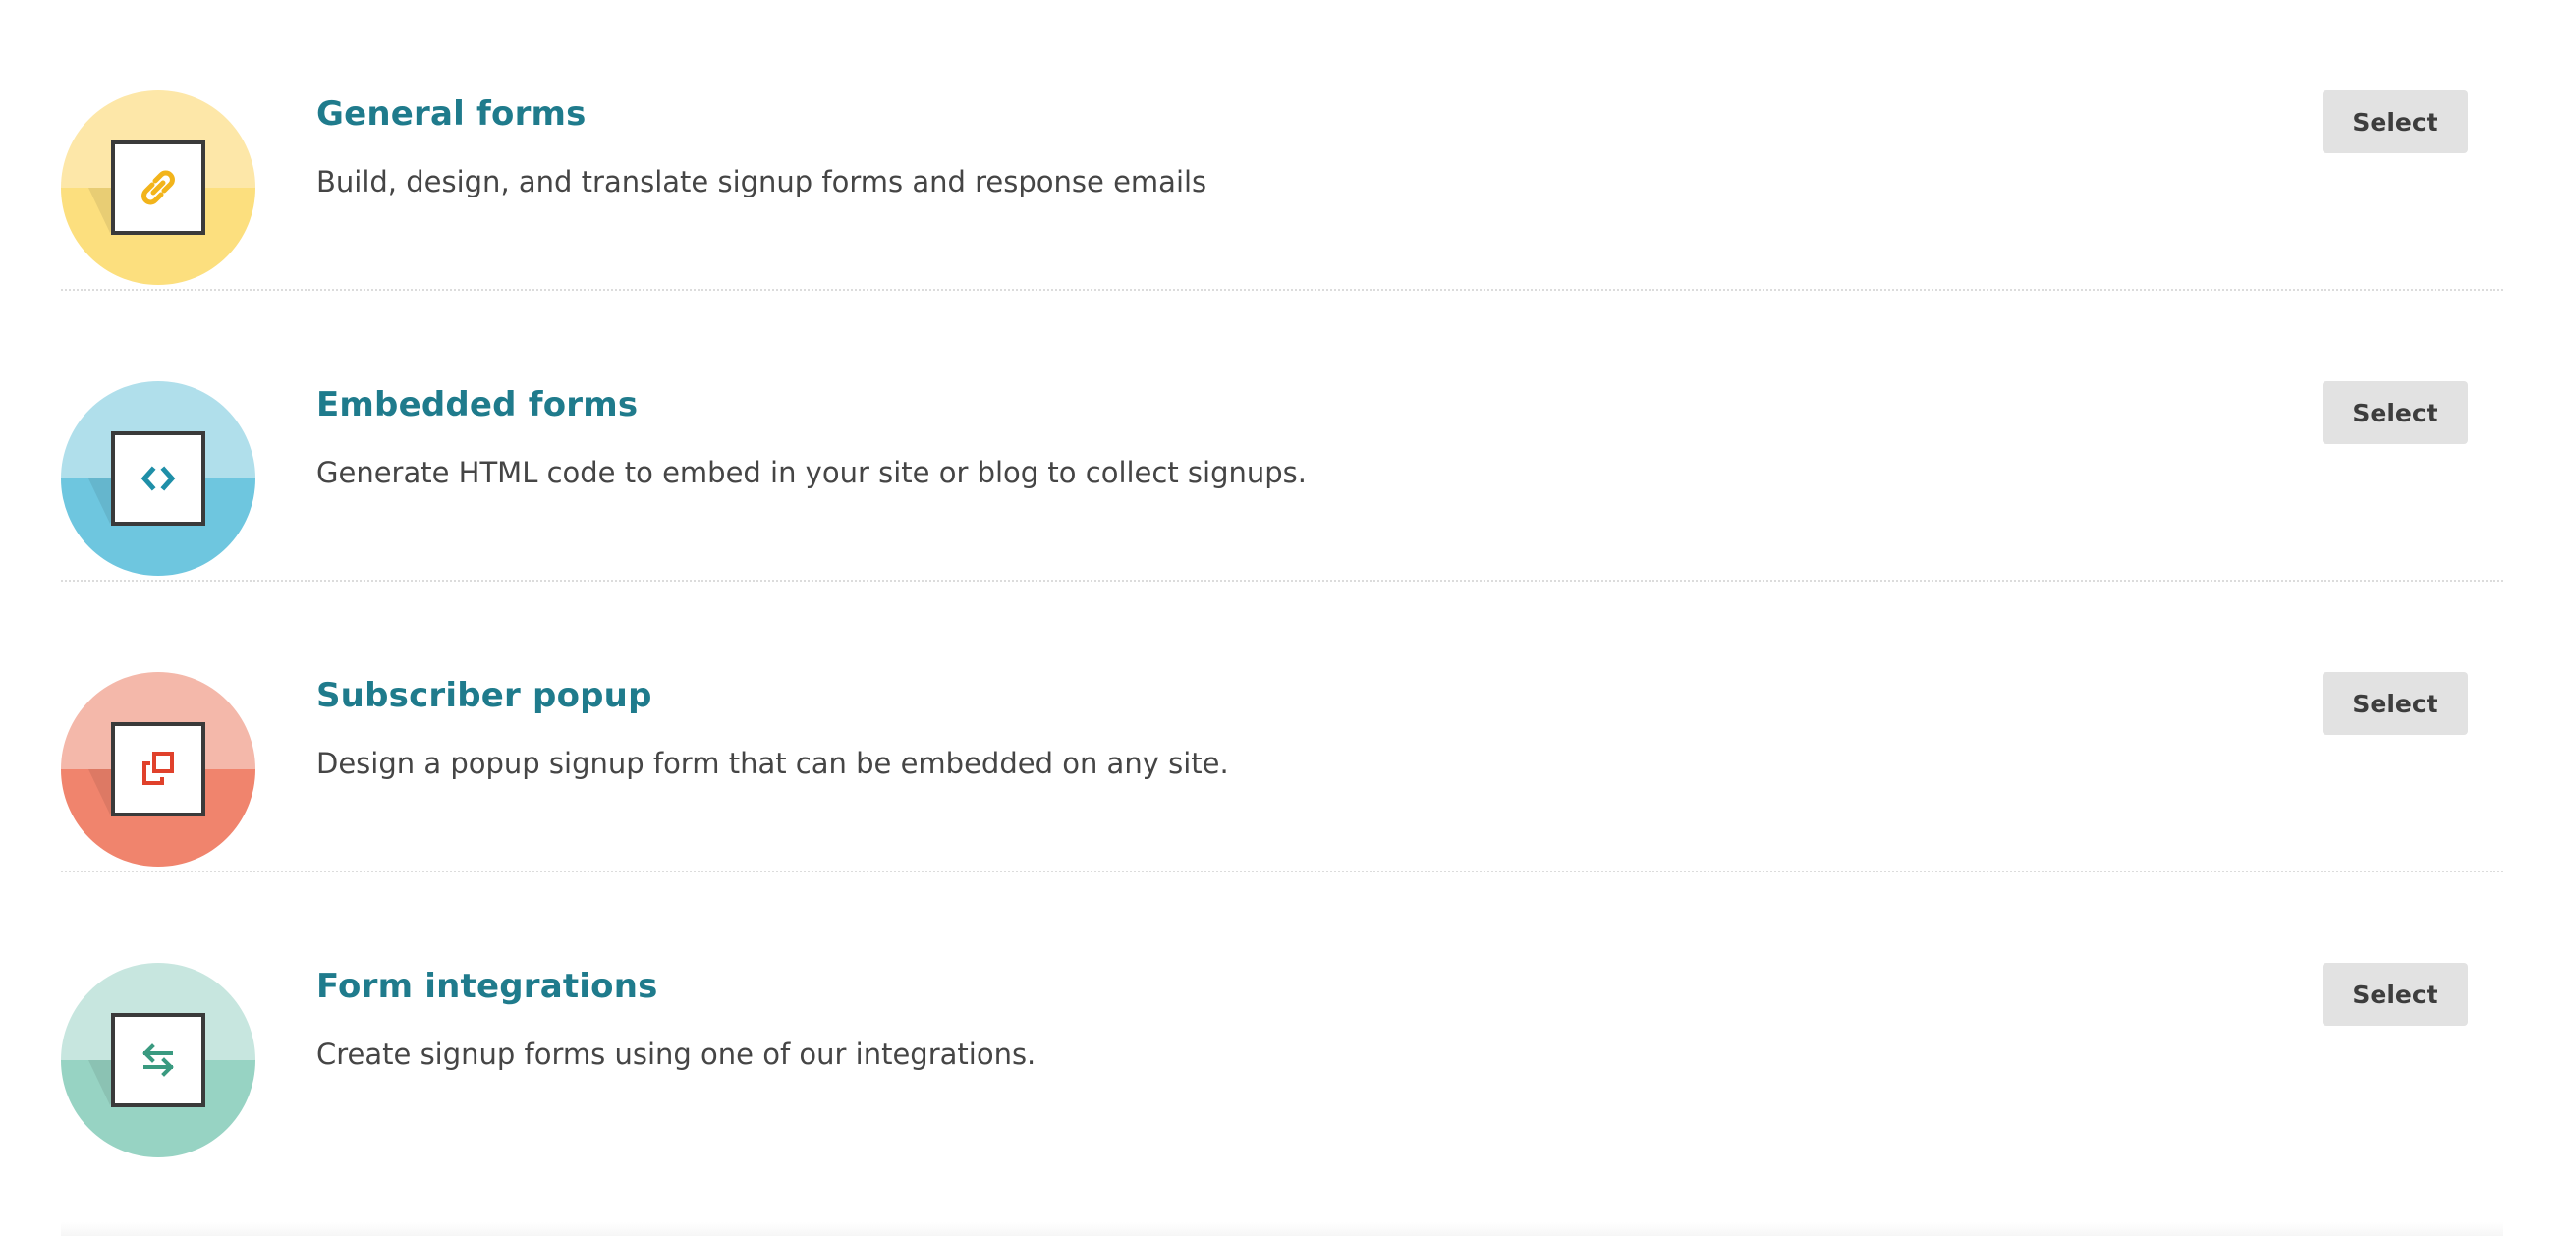 The width and height of the screenshot is (2576, 1236). I want to click on popup-icon, so click(158, 769).